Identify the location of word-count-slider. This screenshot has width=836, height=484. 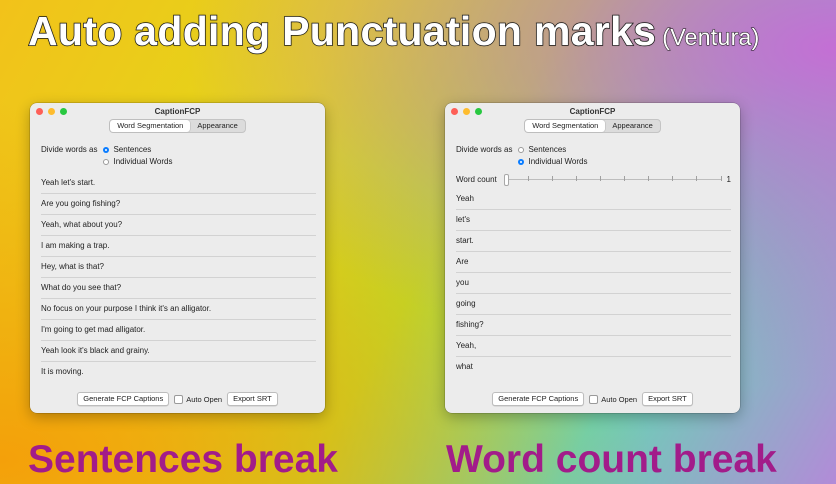
(613, 180).